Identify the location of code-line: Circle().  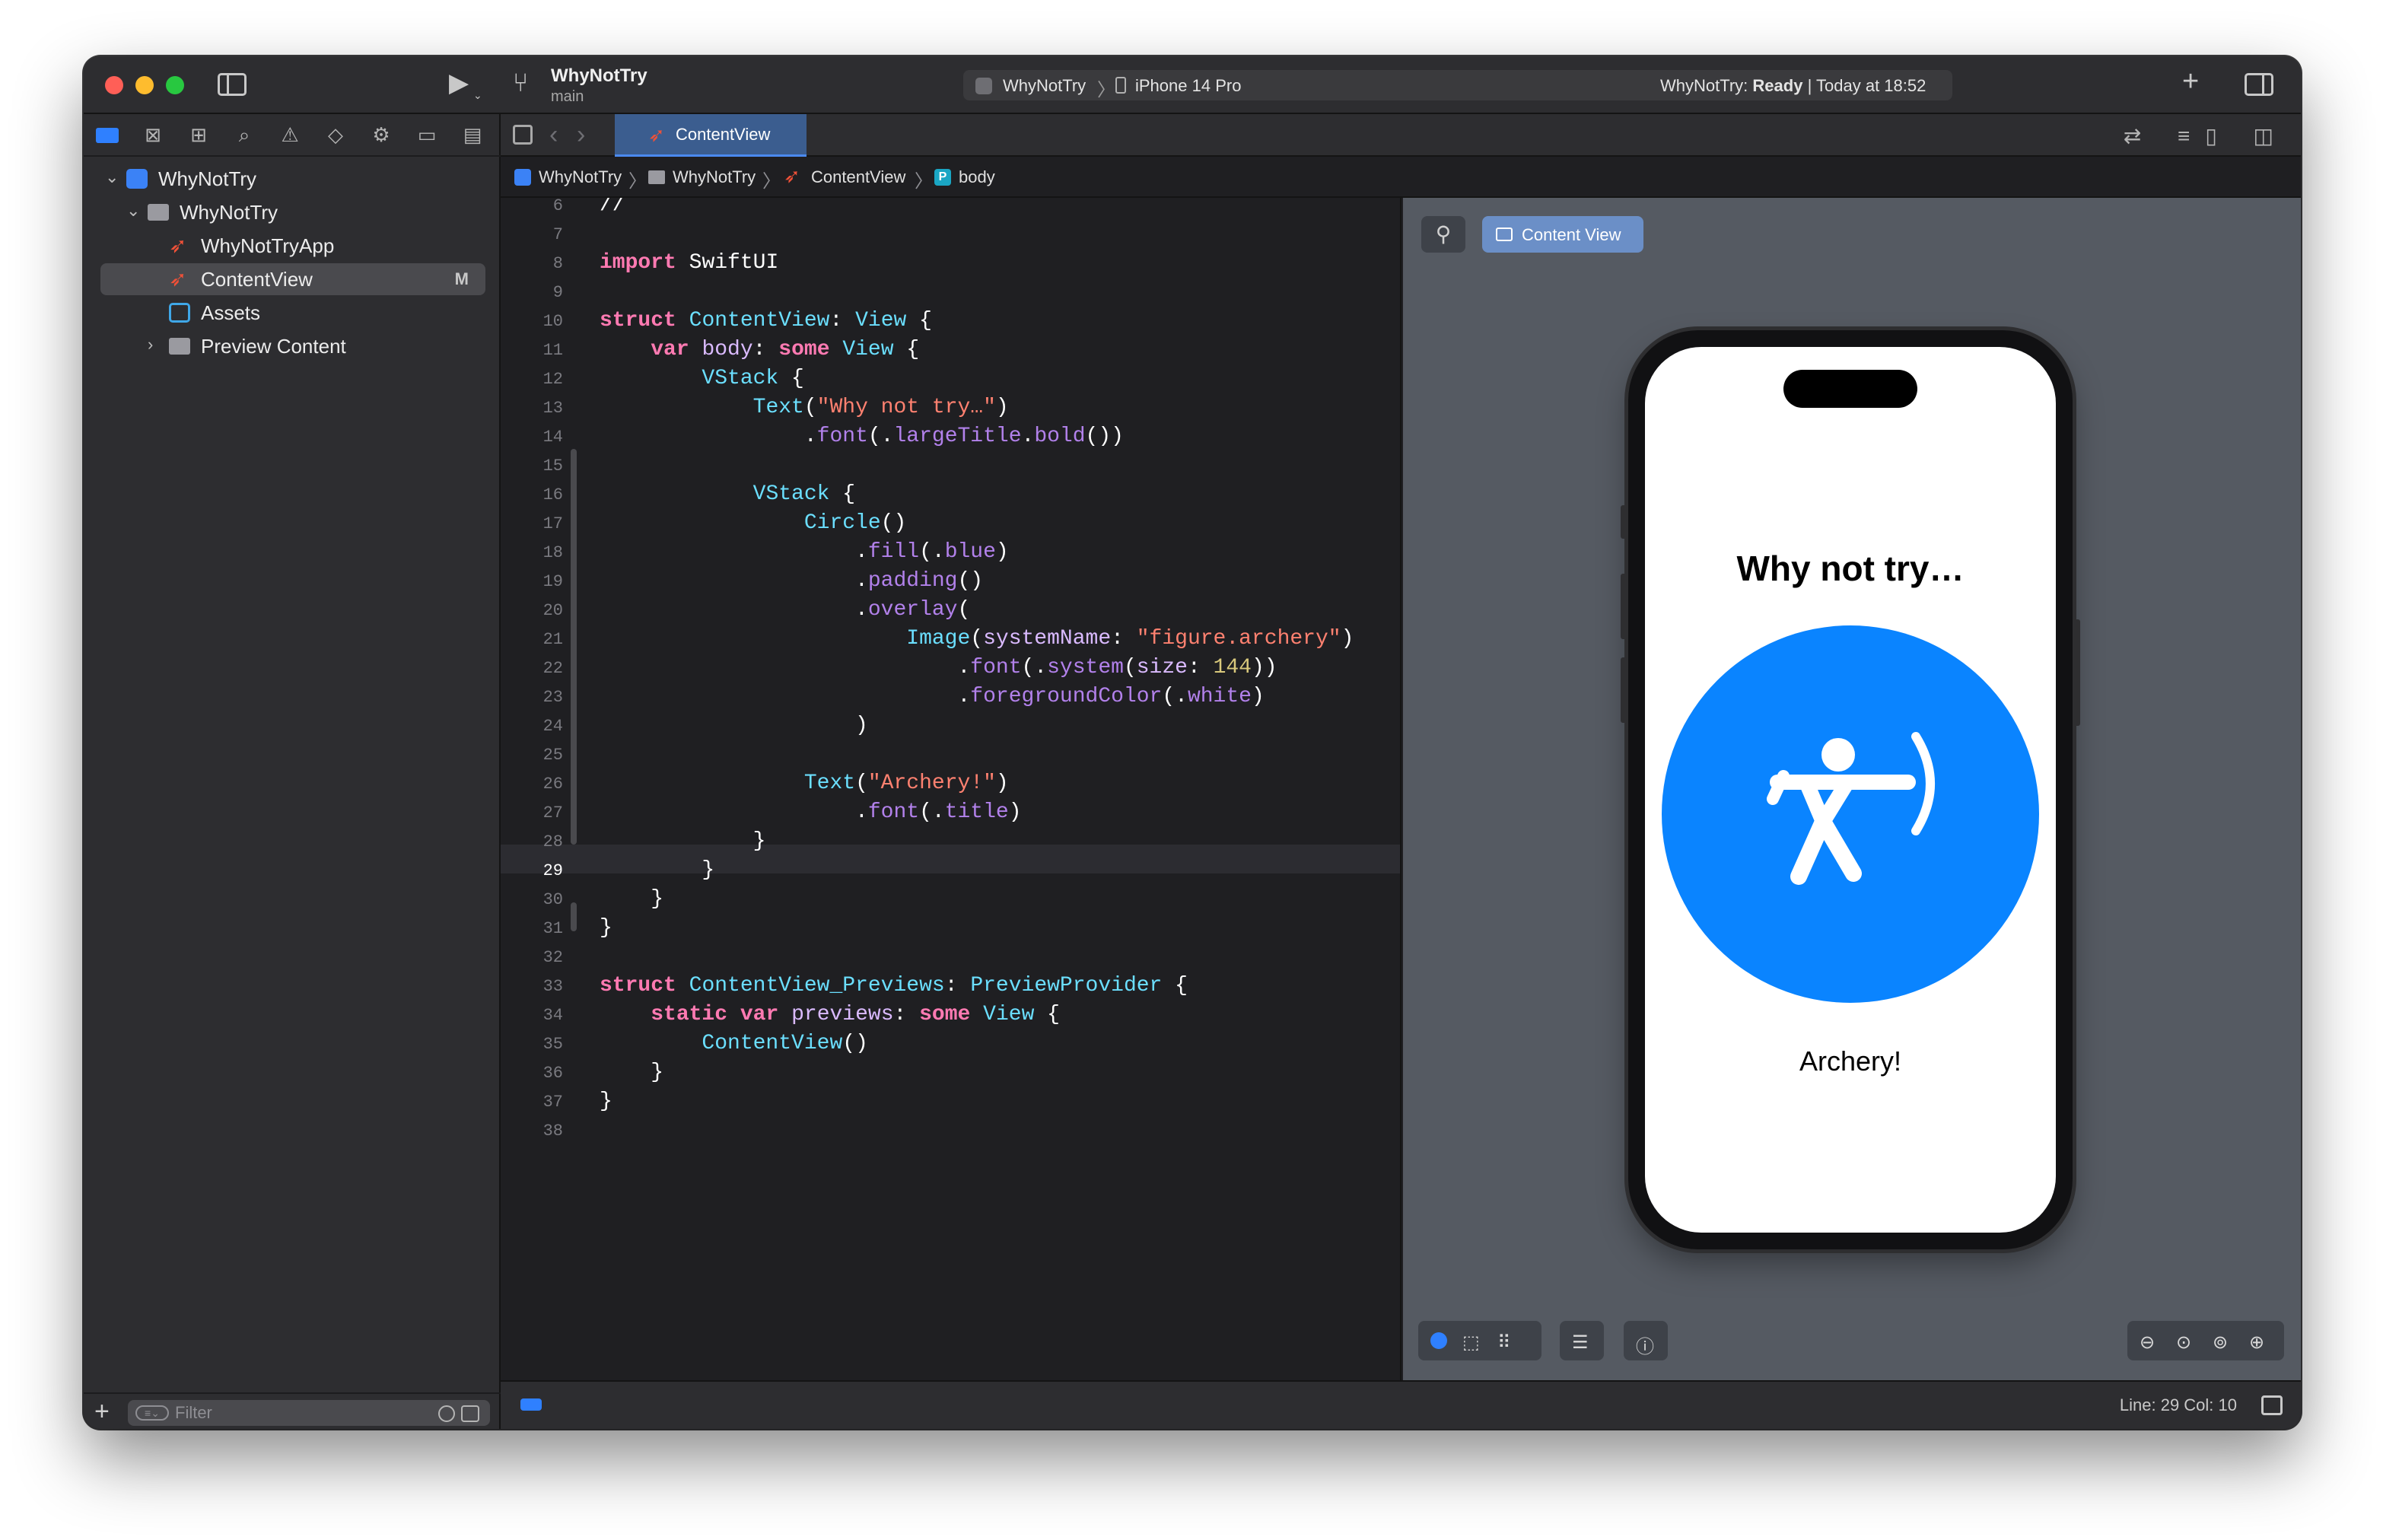
(753, 523).